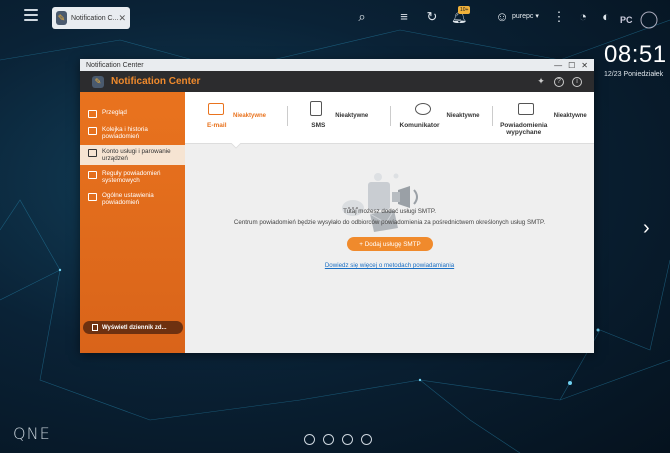 The image size is (670, 453). What do you see at coordinates (95, 327) in the screenshot?
I see `log-icon` at bounding box center [95, 327].